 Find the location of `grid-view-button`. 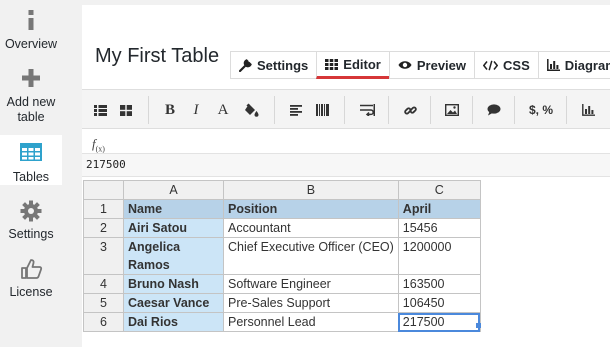

grid-view-button is located at coordinates (126, 110).